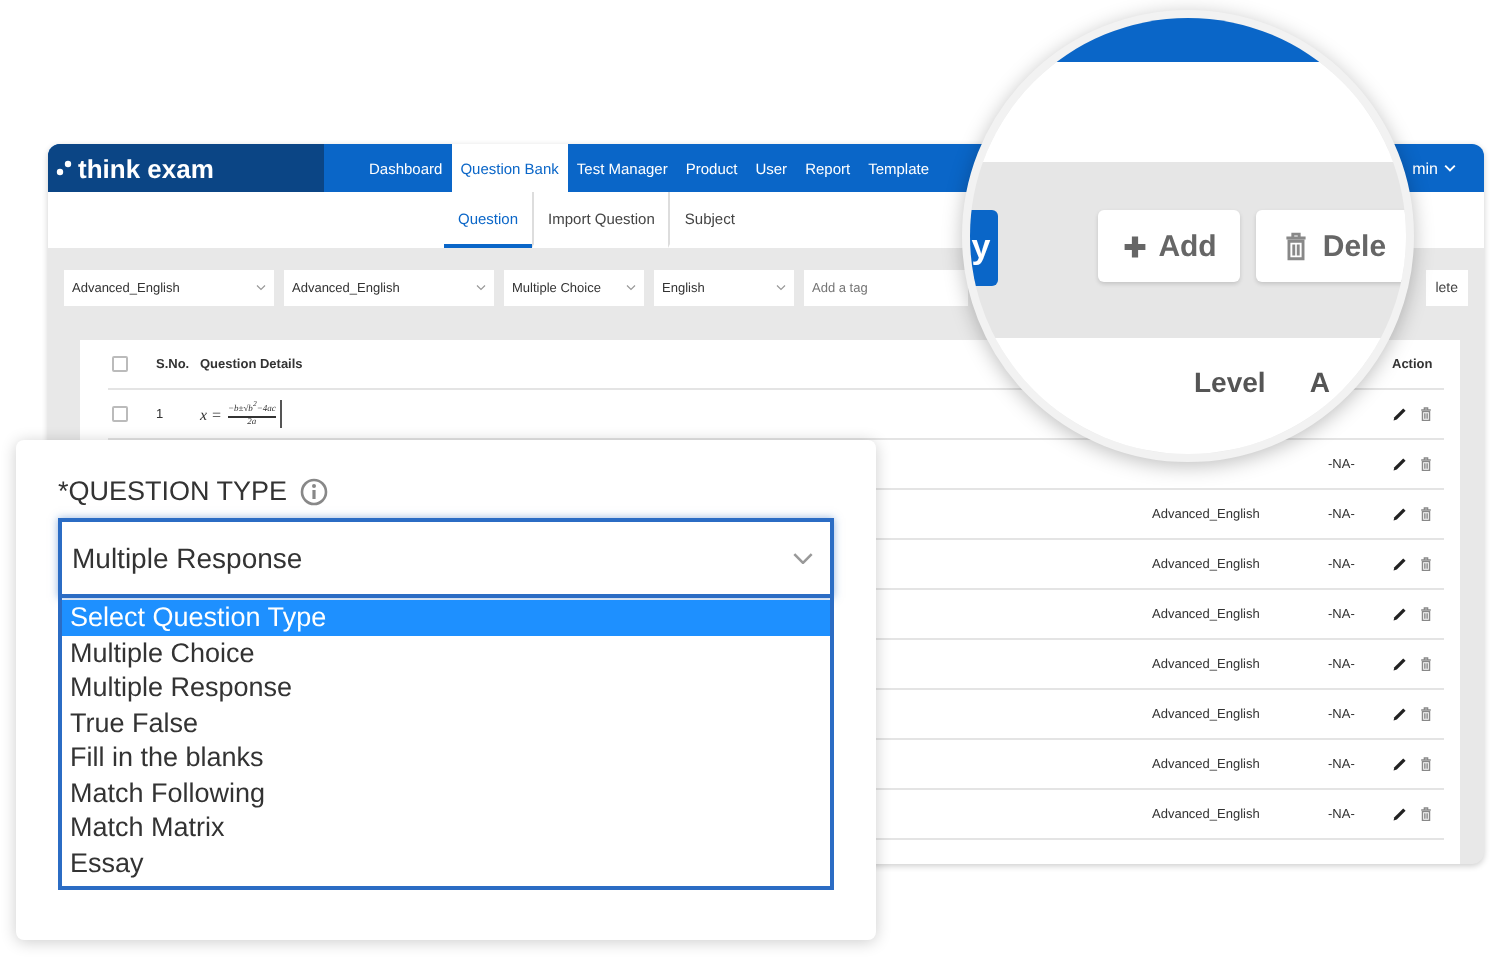  Describe the element at coordinates (446, 757) in the screenshot. I see `option-item: Fill in the blanks` at that location.